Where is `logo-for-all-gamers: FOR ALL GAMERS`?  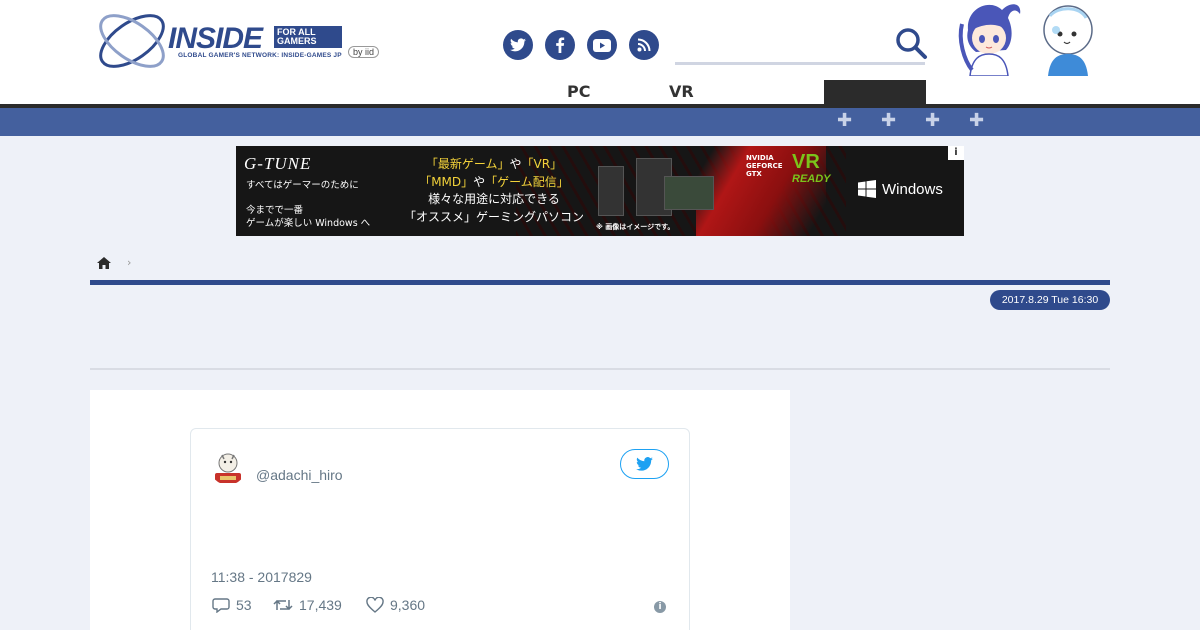
logo-for-all-gamers: FOR ALL GAMERS is located at coordinates (308, 37).